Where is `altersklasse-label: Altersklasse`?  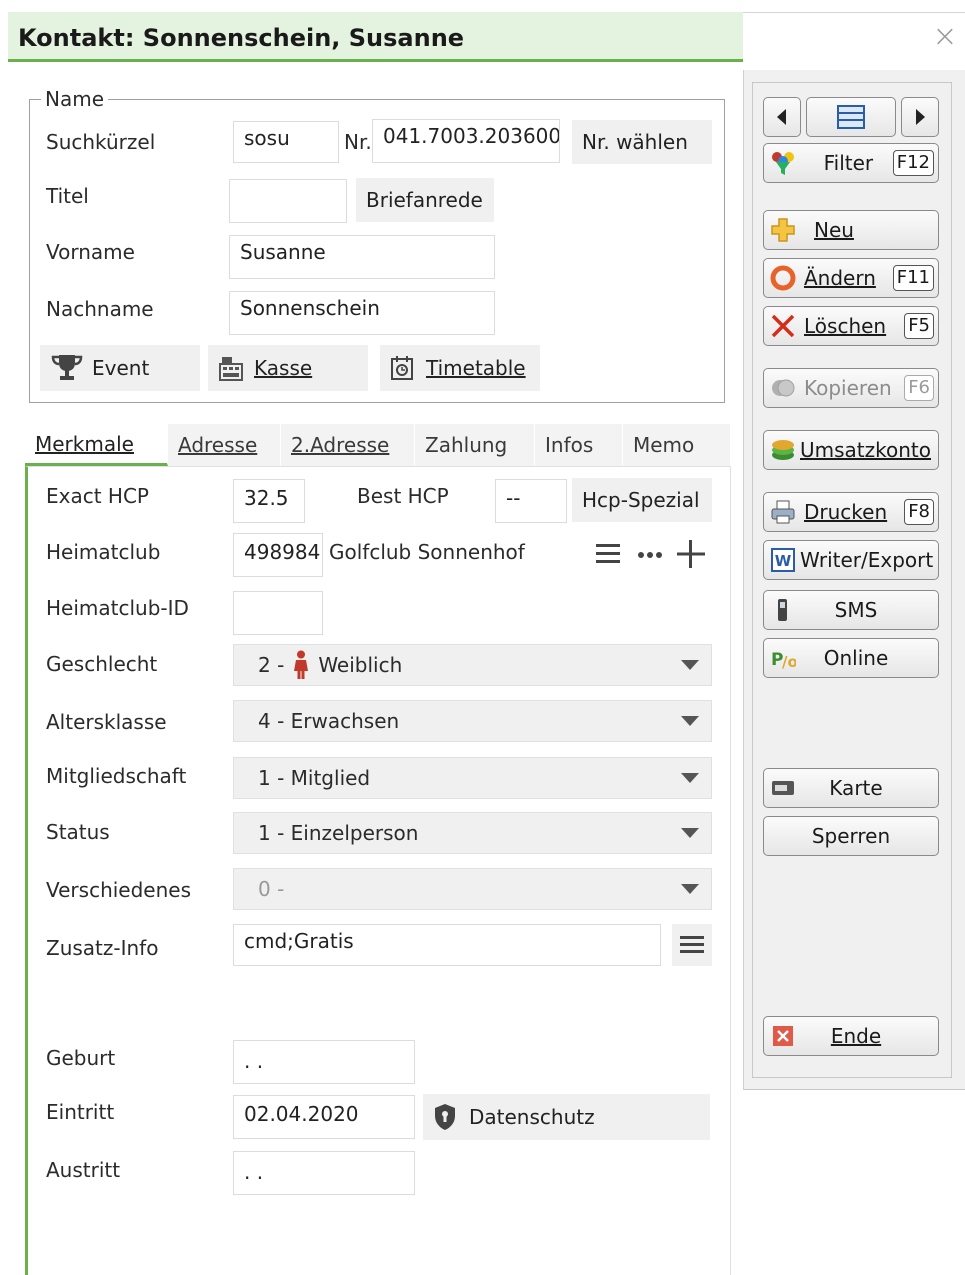 altersklasse-label: Altersklasse is located at coordinates (106, 722).